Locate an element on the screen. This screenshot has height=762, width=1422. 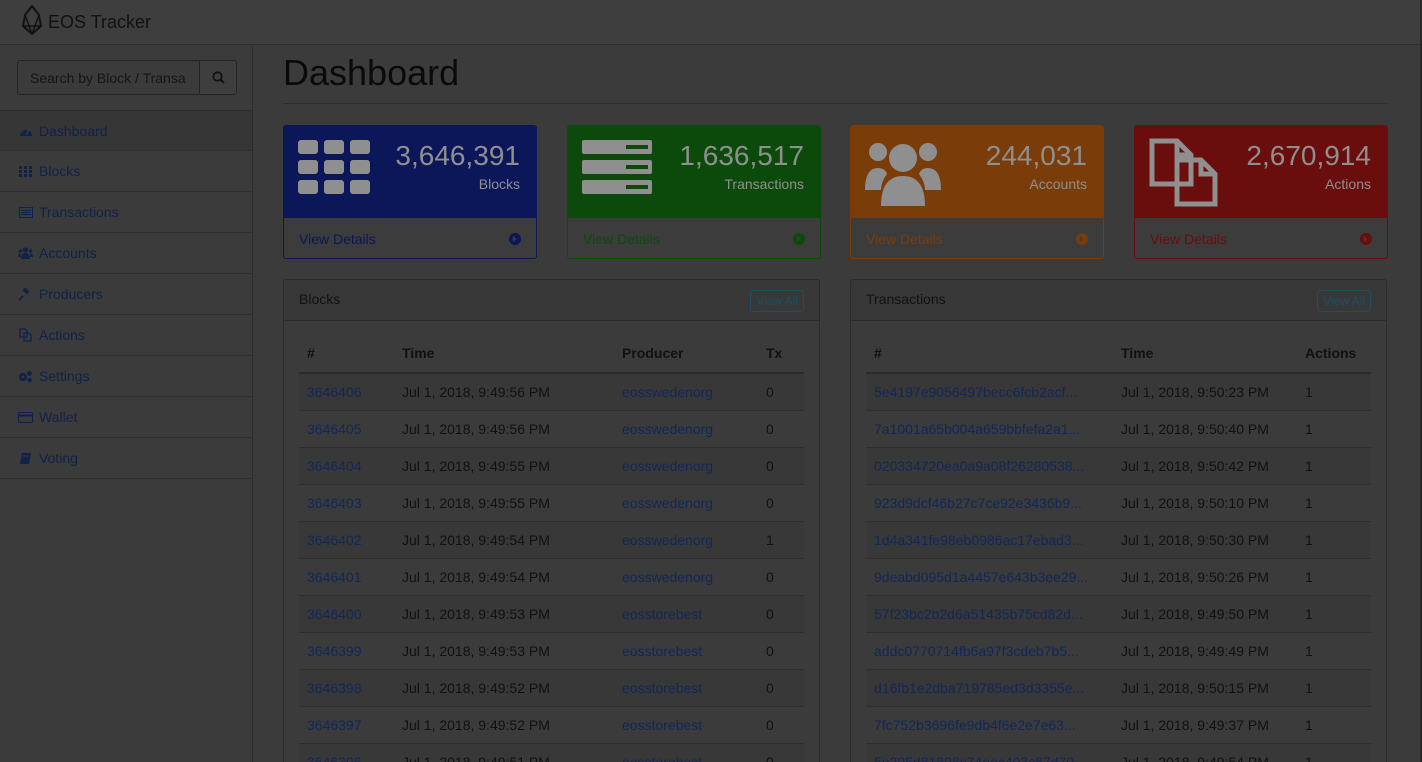
stat-card-blocks: 3,646,391 Blocks View Details is located at coordinates (410, 192).